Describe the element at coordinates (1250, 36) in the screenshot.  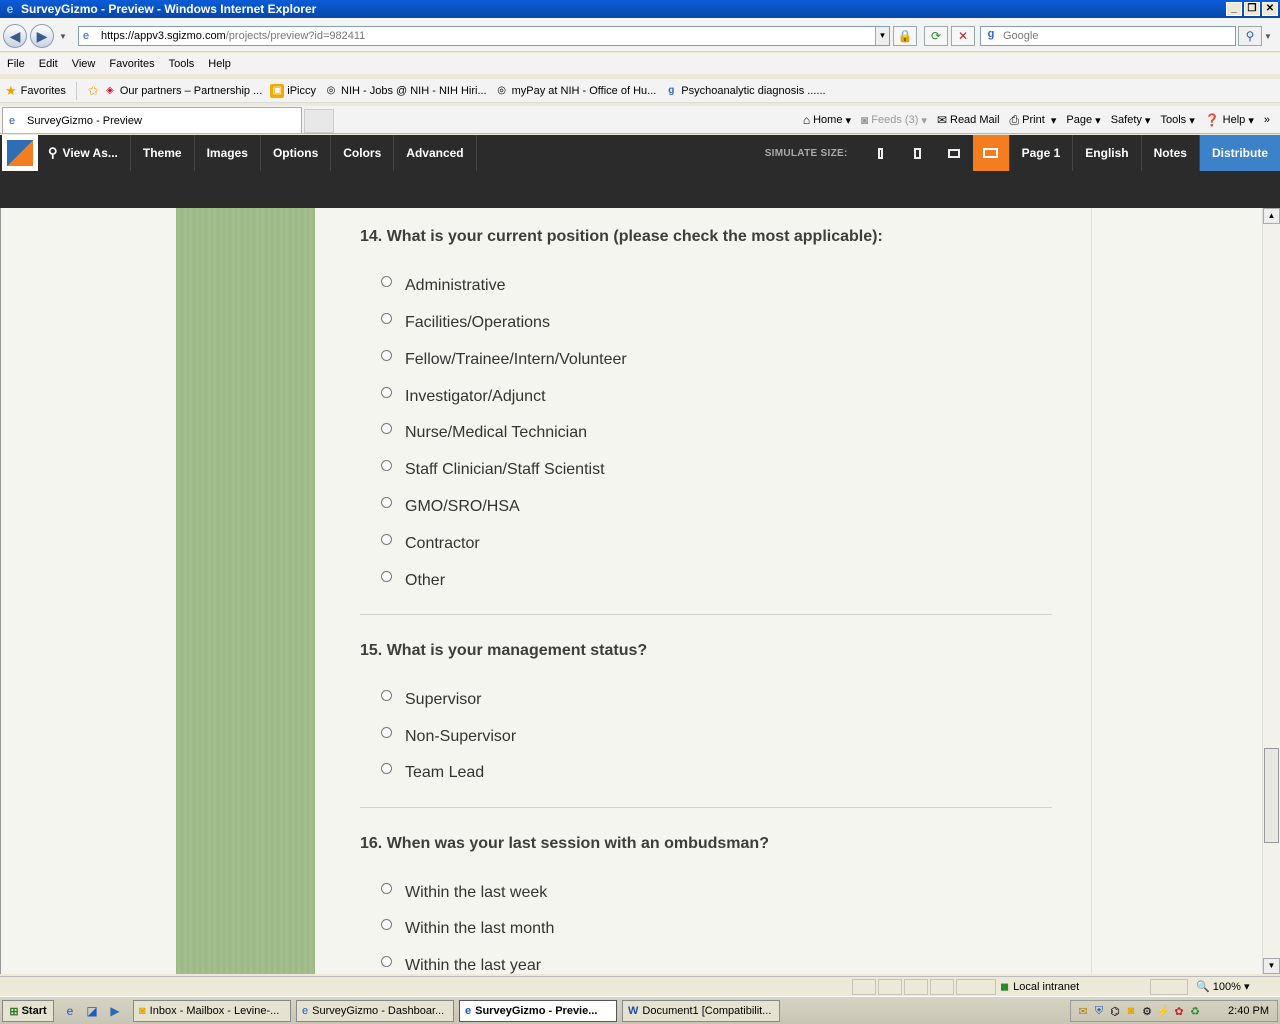
I see `search-icon: ⚲` at that location.